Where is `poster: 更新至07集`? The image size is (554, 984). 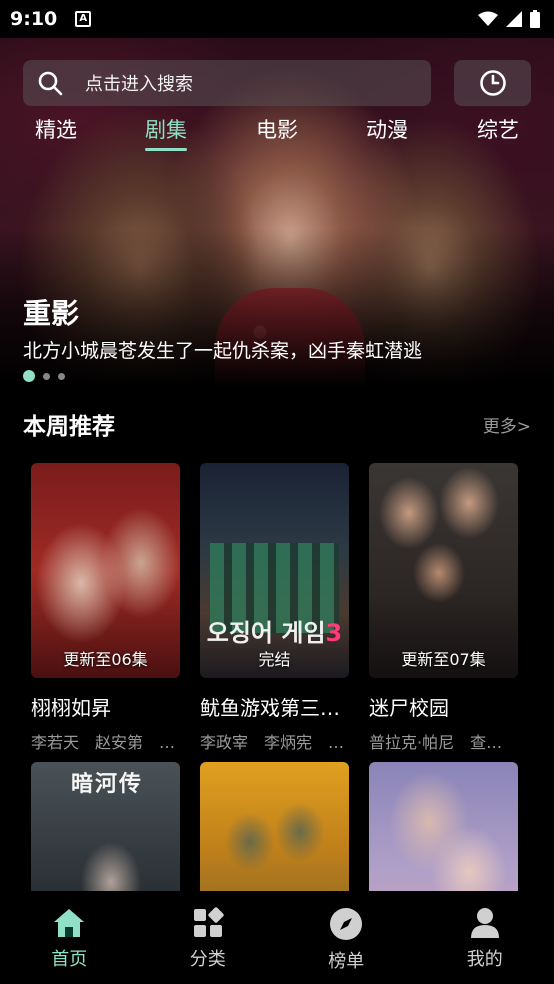
poster: 更新至07集 is located at coordinates (443, 570).